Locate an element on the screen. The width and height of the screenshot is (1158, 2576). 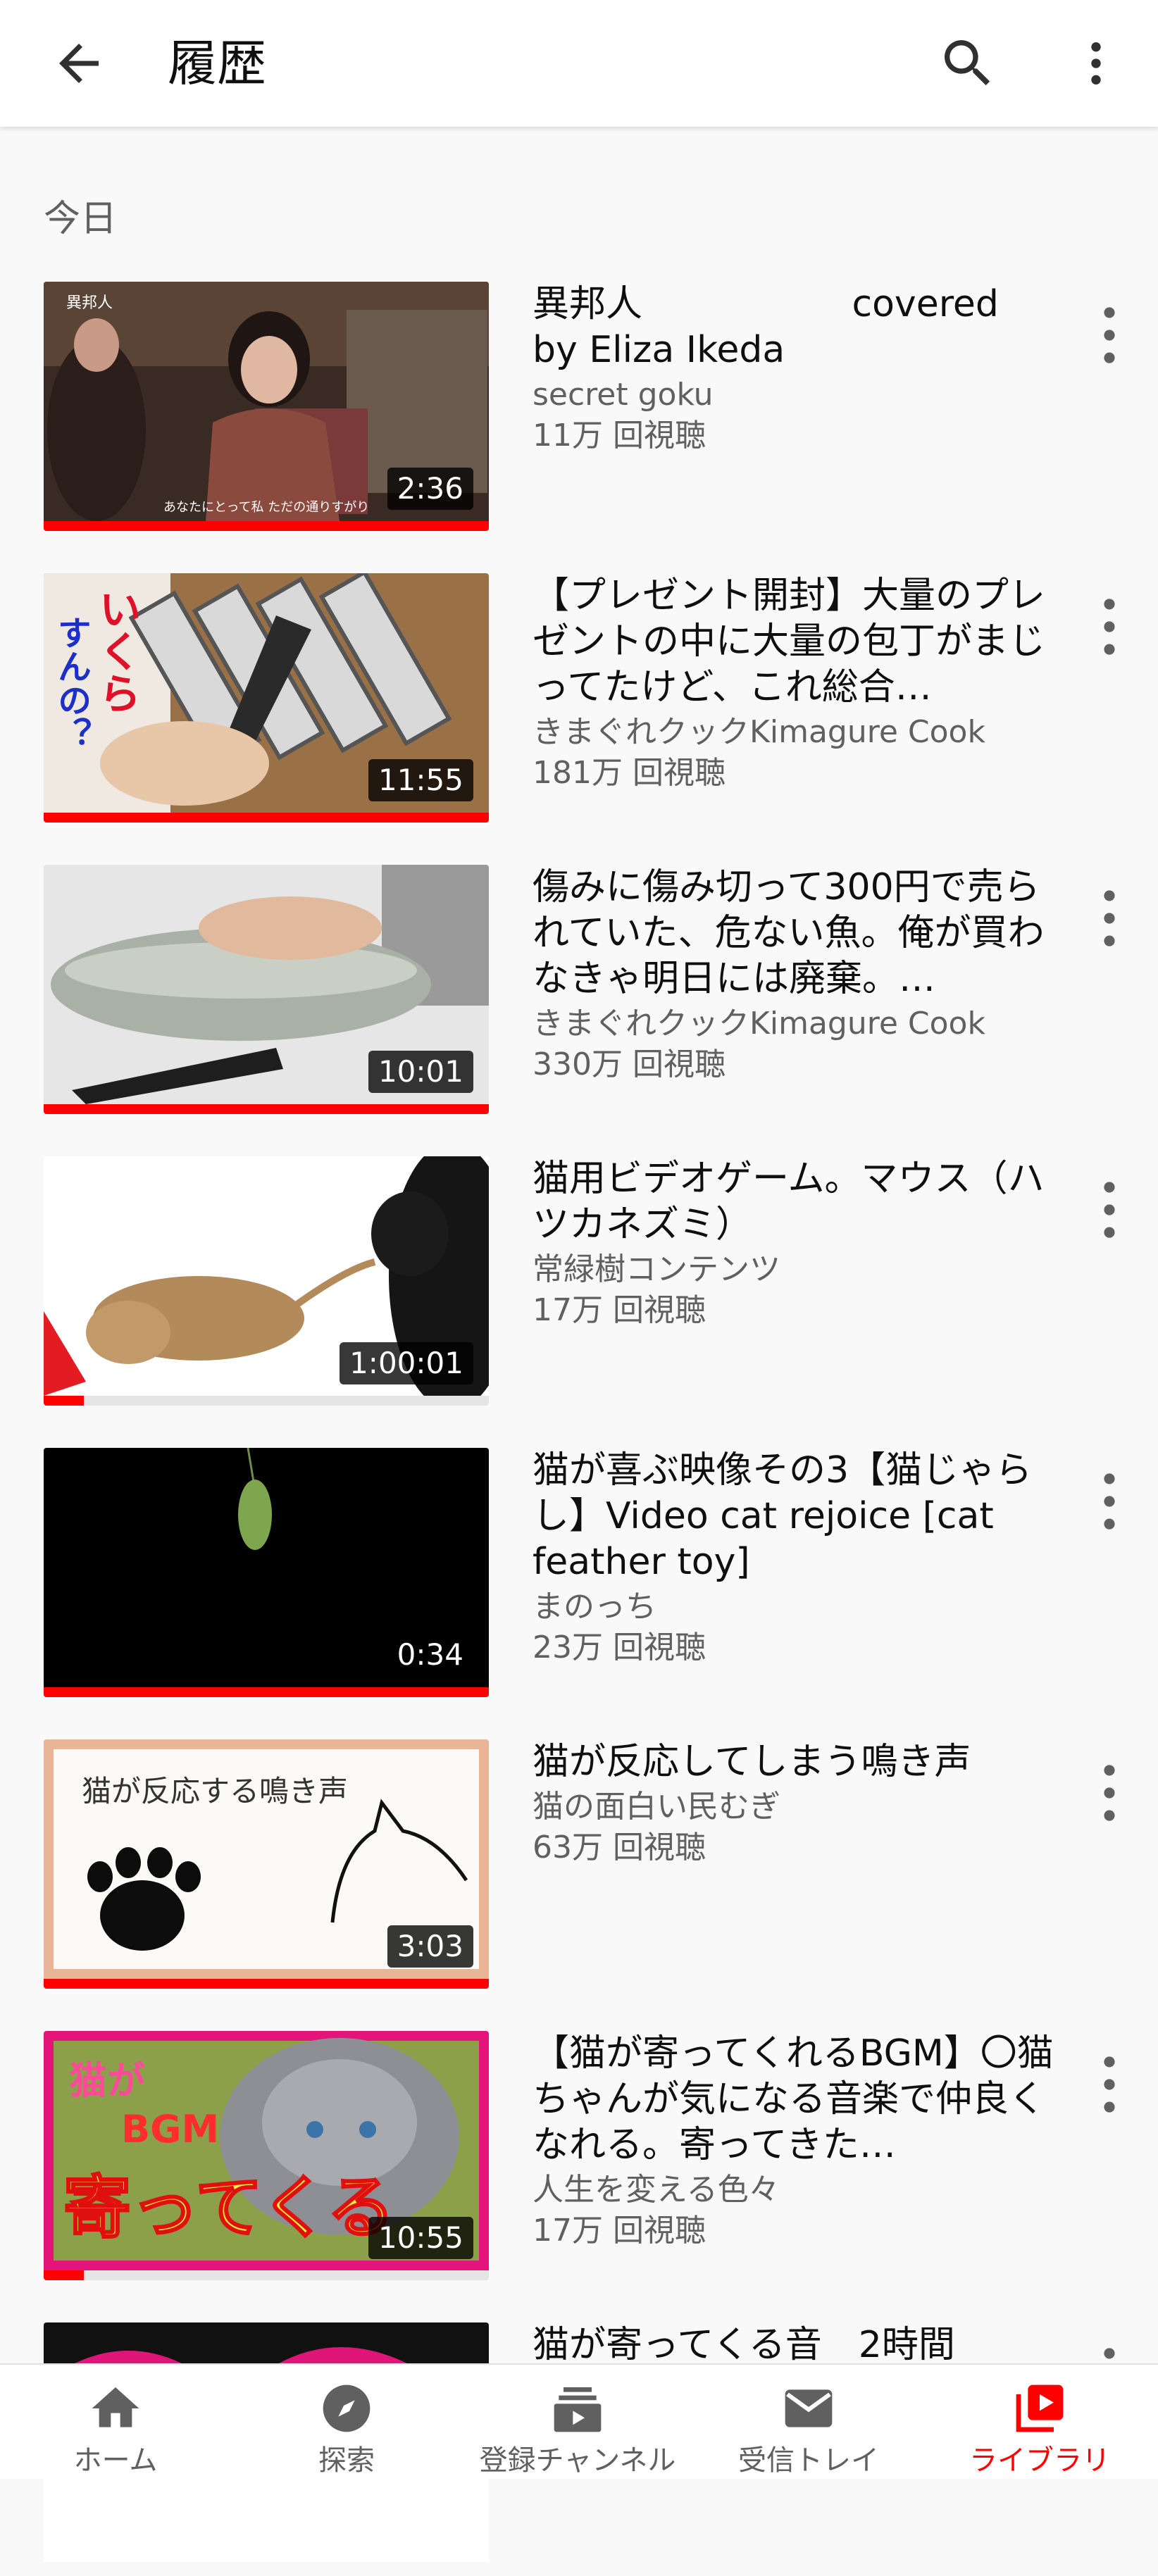
nav-item-inbox: 受信トレイ is located at coordinates (808, 2422).